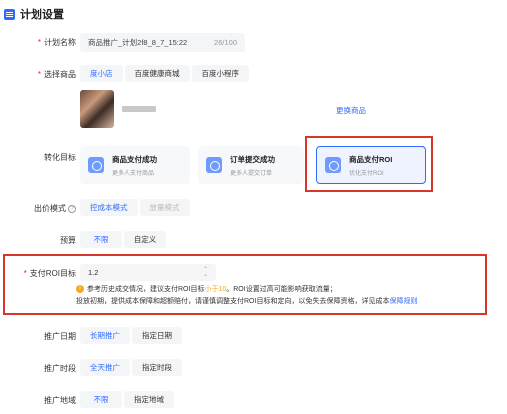 The width and height of the screenshot is (507, 414). What do you see at coordinates (105, 335) in the screenshot?
I see `option-long-term: 长期推广` at bounding box center [105, 335].